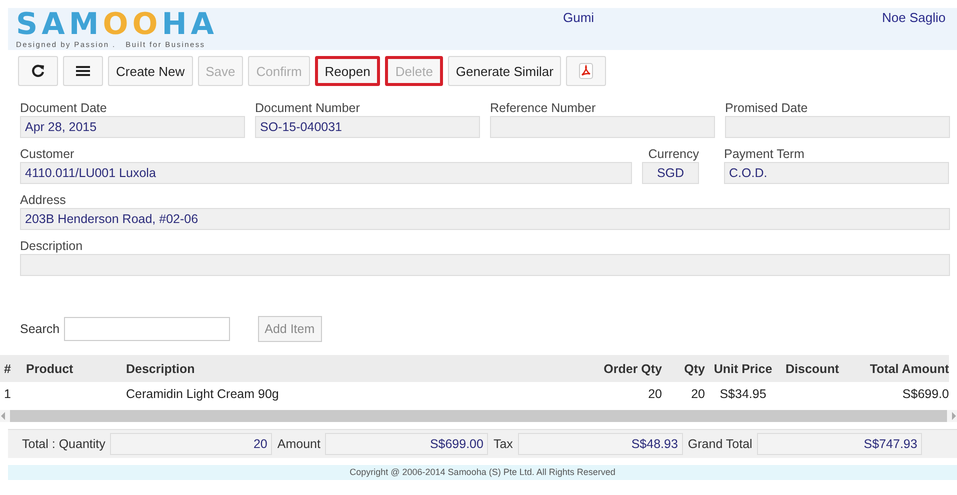 Image resolution: width=957 pixels, height=495 pixels. What do you see at coordinates (765, 154) in the screenshot?
I see `field-label: Payment Term` at bounding box center [765, 154].